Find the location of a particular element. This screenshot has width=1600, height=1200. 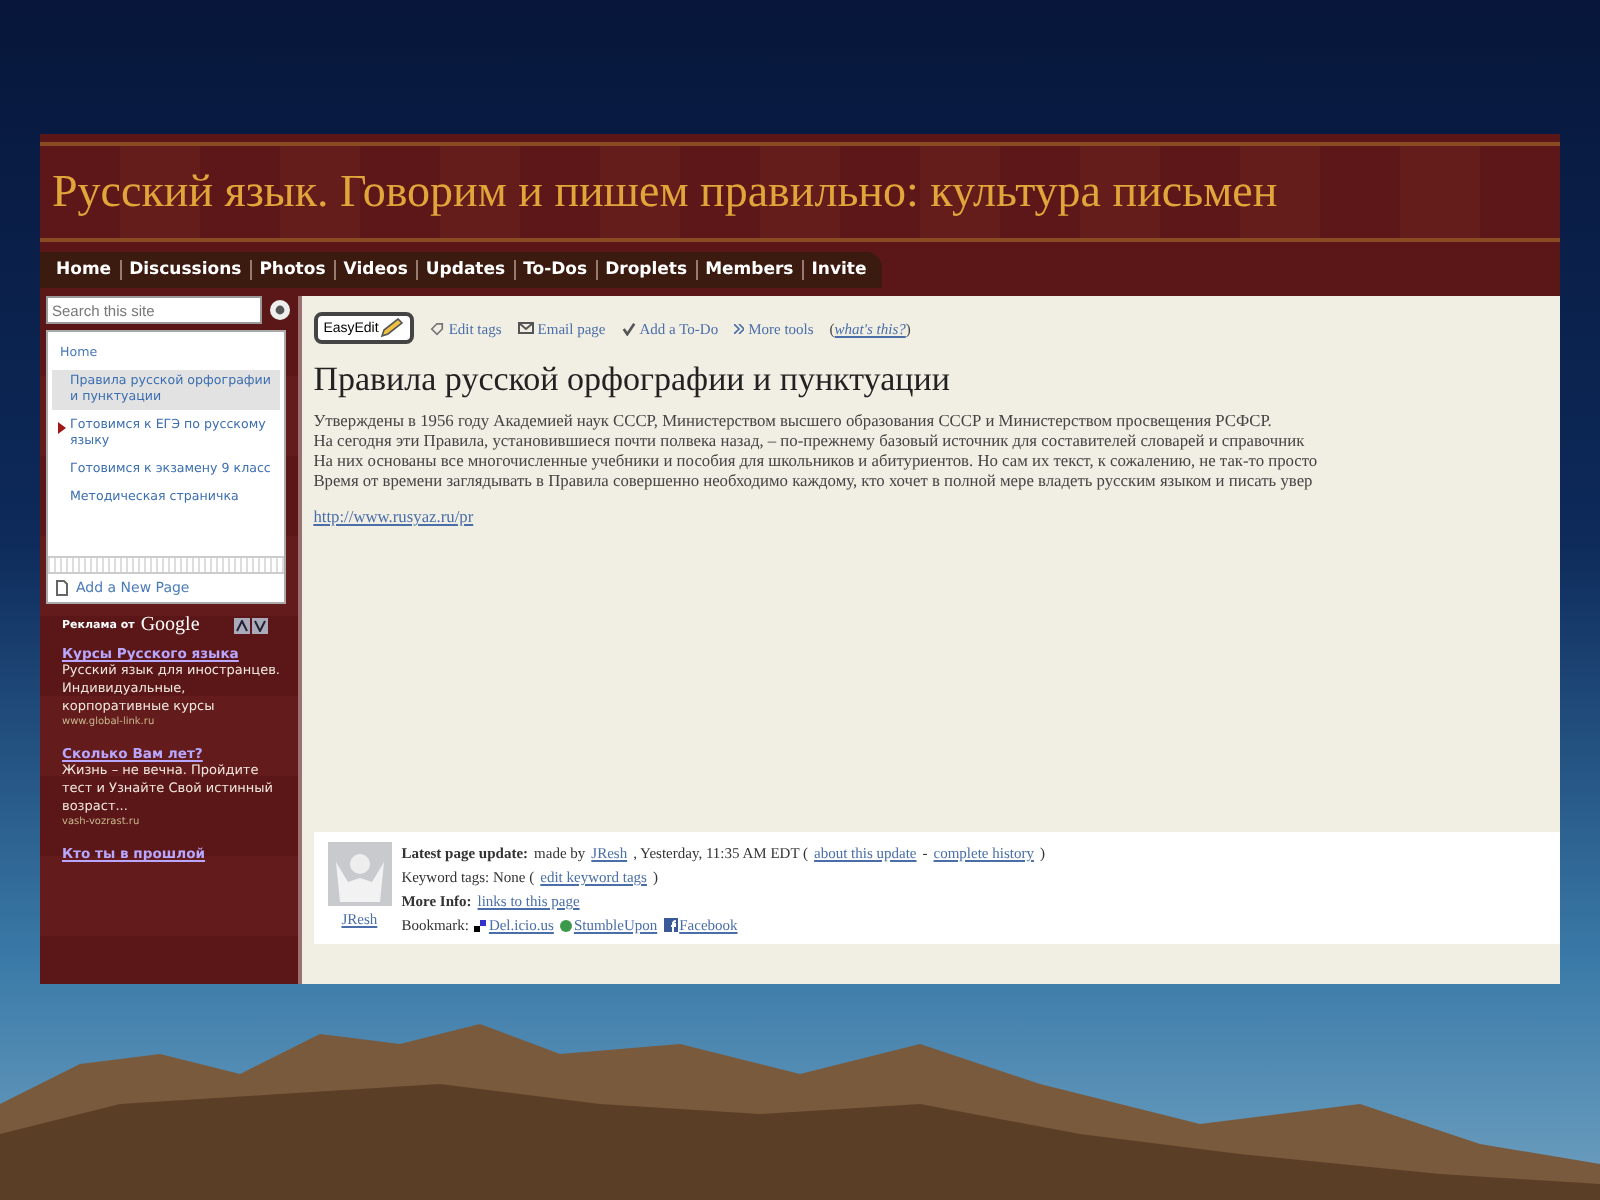

triangle-icon is located at coordinates (62, 428).